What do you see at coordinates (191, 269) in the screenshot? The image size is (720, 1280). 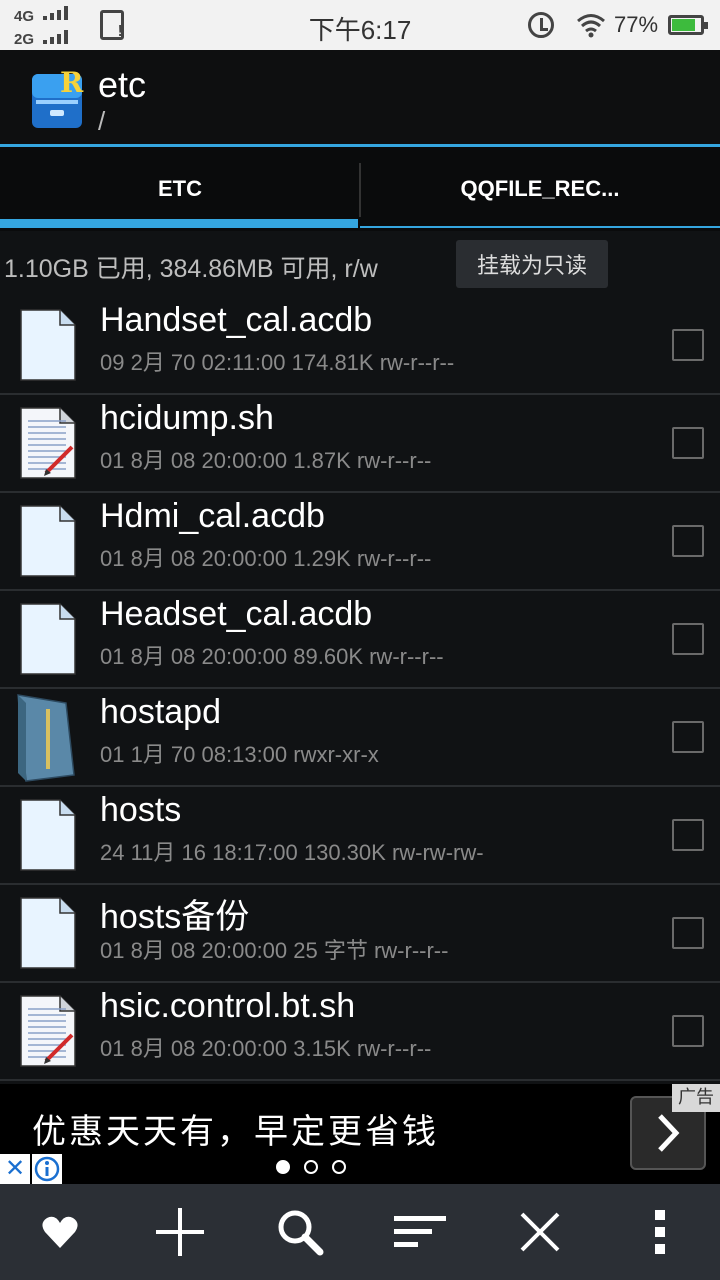 I see `storage-usage-text: 1.10GB 已用, 384.86MB 可用, r/w` at bounding box center [191, 269].